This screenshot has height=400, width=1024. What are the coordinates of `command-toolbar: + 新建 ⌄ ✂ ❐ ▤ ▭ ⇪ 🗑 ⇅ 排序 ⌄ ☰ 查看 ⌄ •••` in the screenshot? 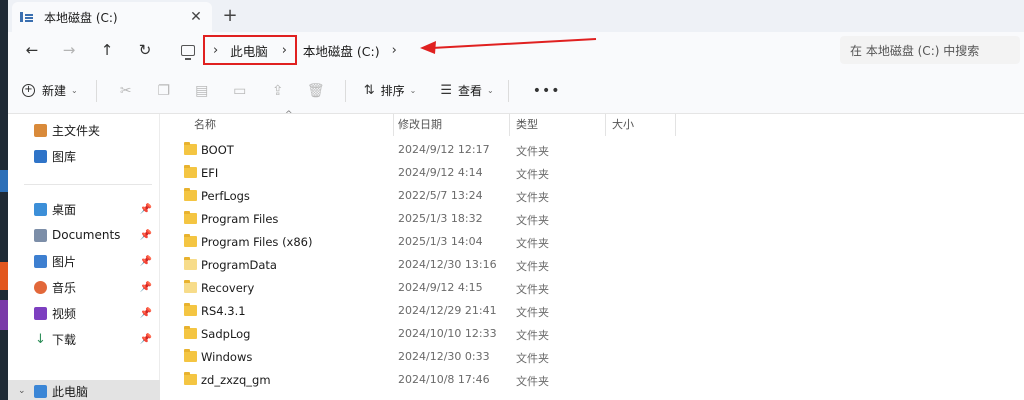 It's located at (516, 91).